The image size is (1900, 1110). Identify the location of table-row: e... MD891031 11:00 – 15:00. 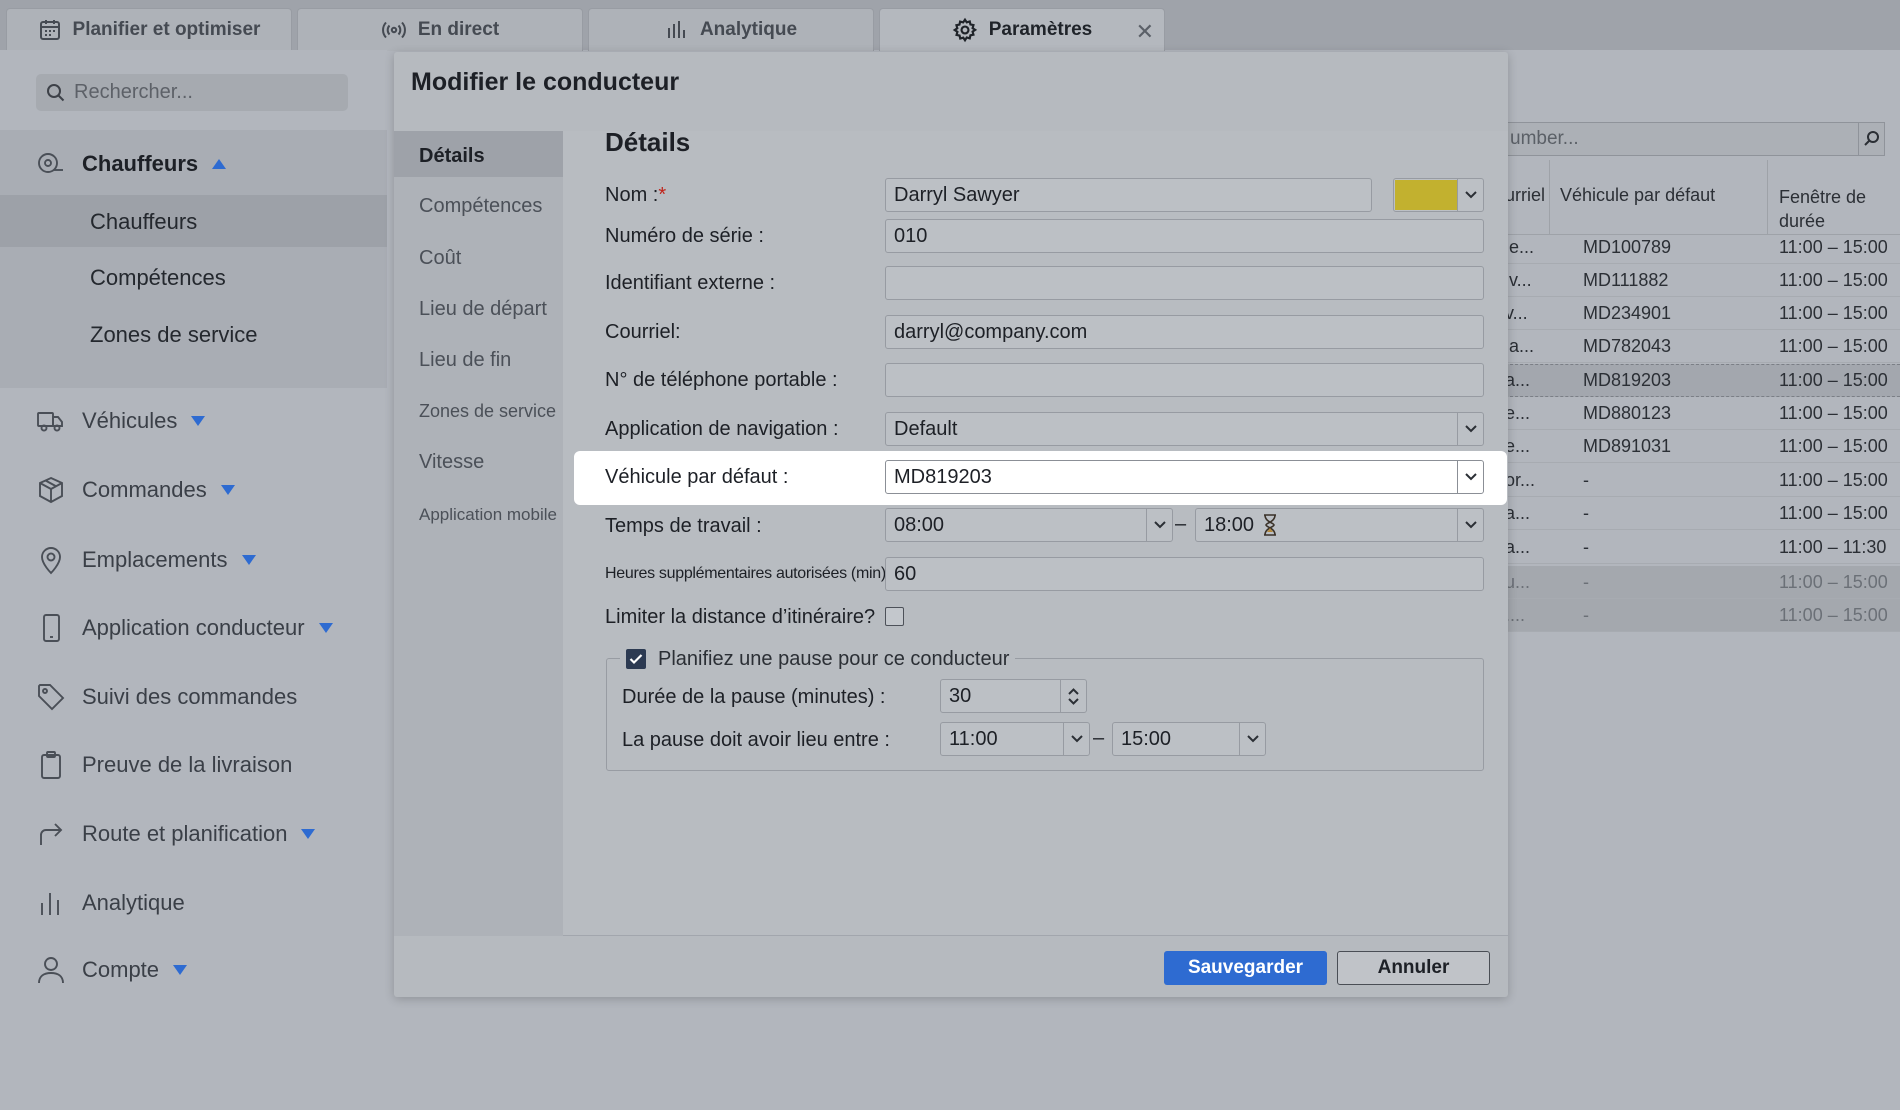
(1702, 446).